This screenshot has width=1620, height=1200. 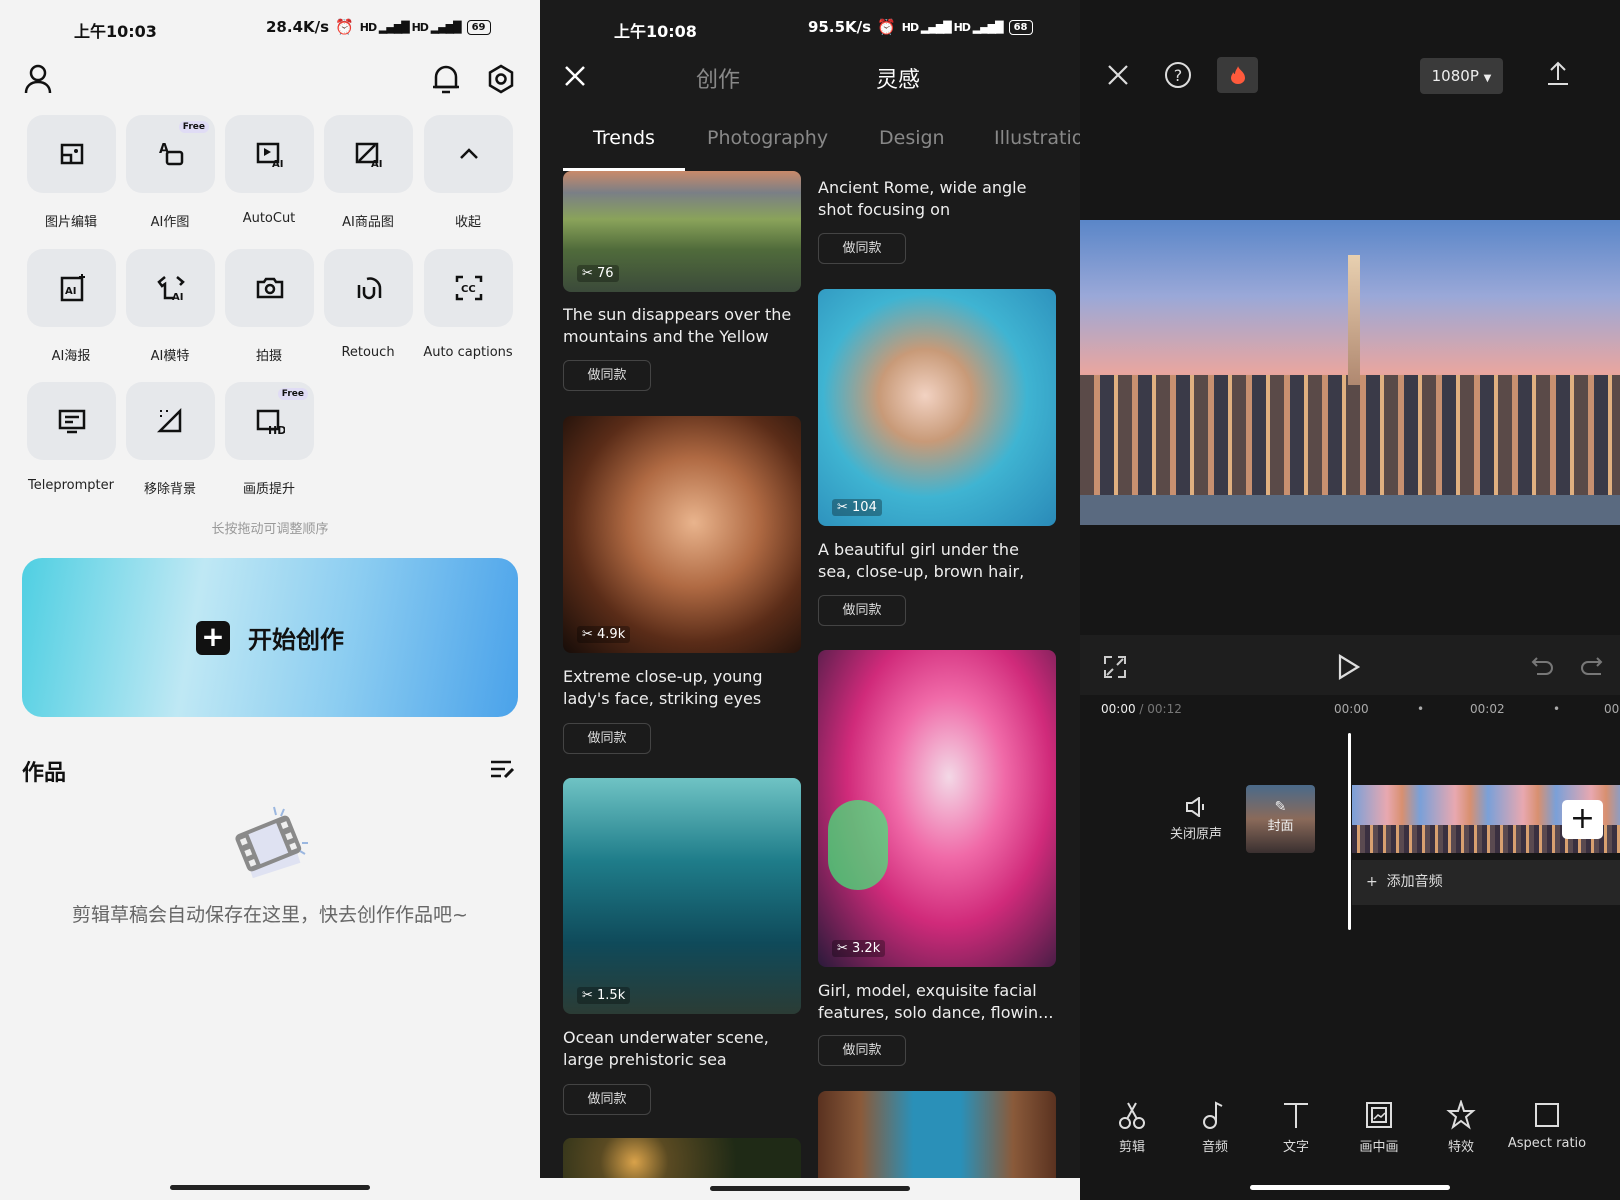 I want to click on tool-captions: CC, so click(x=468, y=288).